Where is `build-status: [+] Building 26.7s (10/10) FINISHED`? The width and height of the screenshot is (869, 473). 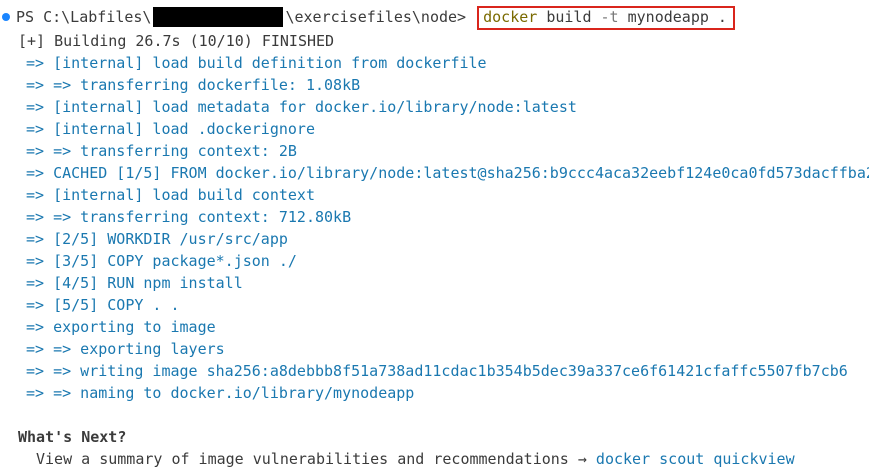
build-status: [+] Building 26.7s (10/10) FINISHED is located at coordinates (176, 41).